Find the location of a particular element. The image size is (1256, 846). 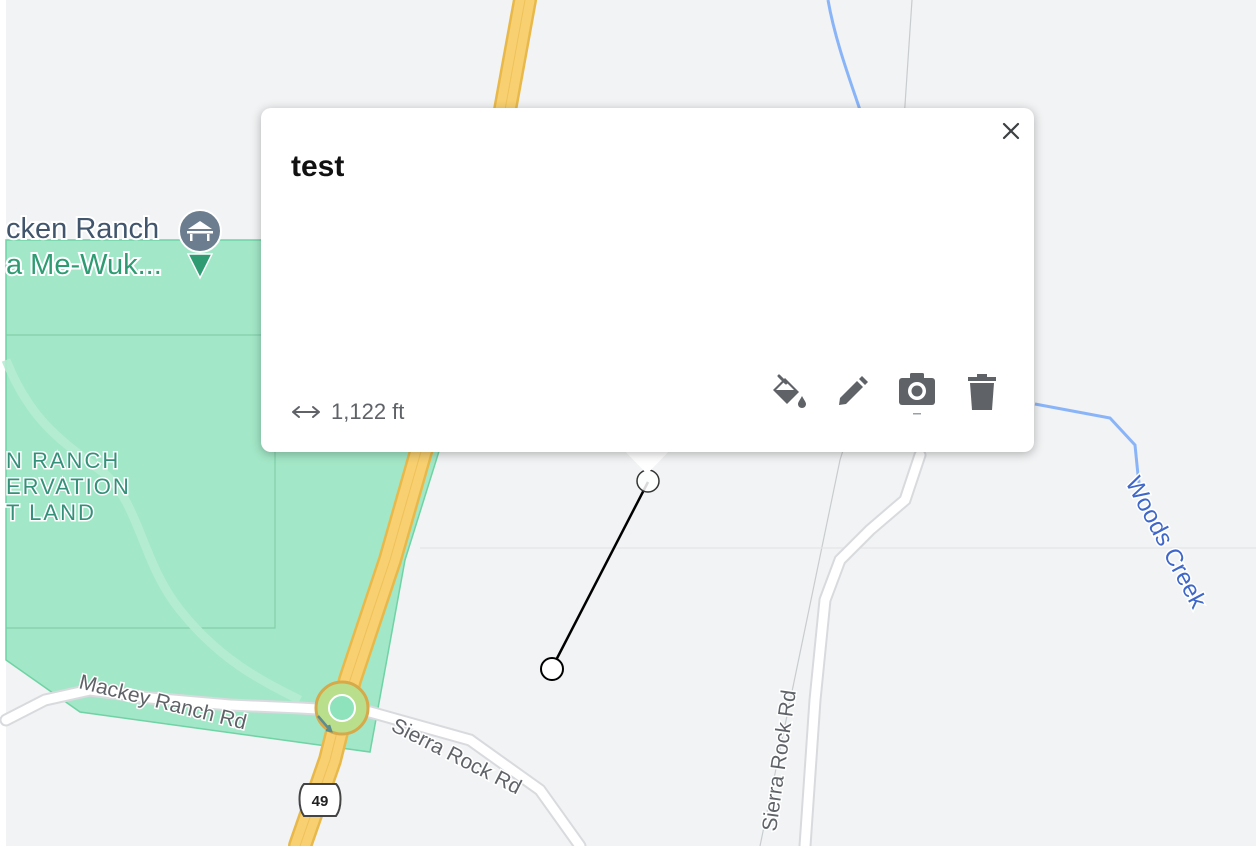

pencil-icon is located at coordinates (853, 390).